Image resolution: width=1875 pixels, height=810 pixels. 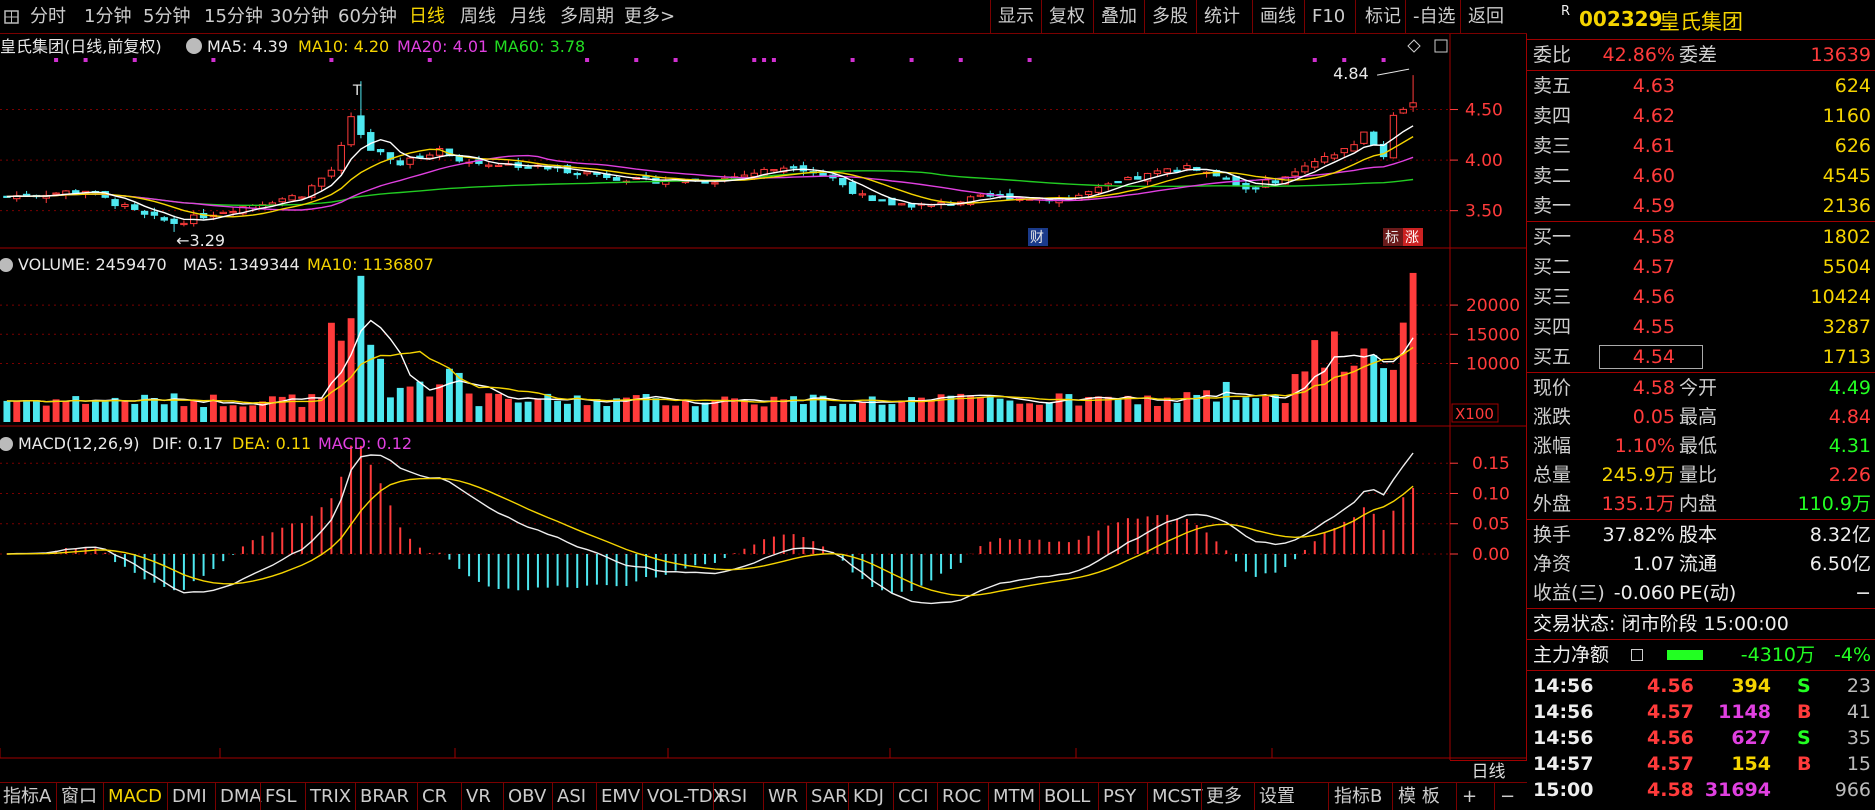 What do you see at coordinates (12, 17) in the screenshot?
I see `grid-icon` at bounding box center [12, 17].